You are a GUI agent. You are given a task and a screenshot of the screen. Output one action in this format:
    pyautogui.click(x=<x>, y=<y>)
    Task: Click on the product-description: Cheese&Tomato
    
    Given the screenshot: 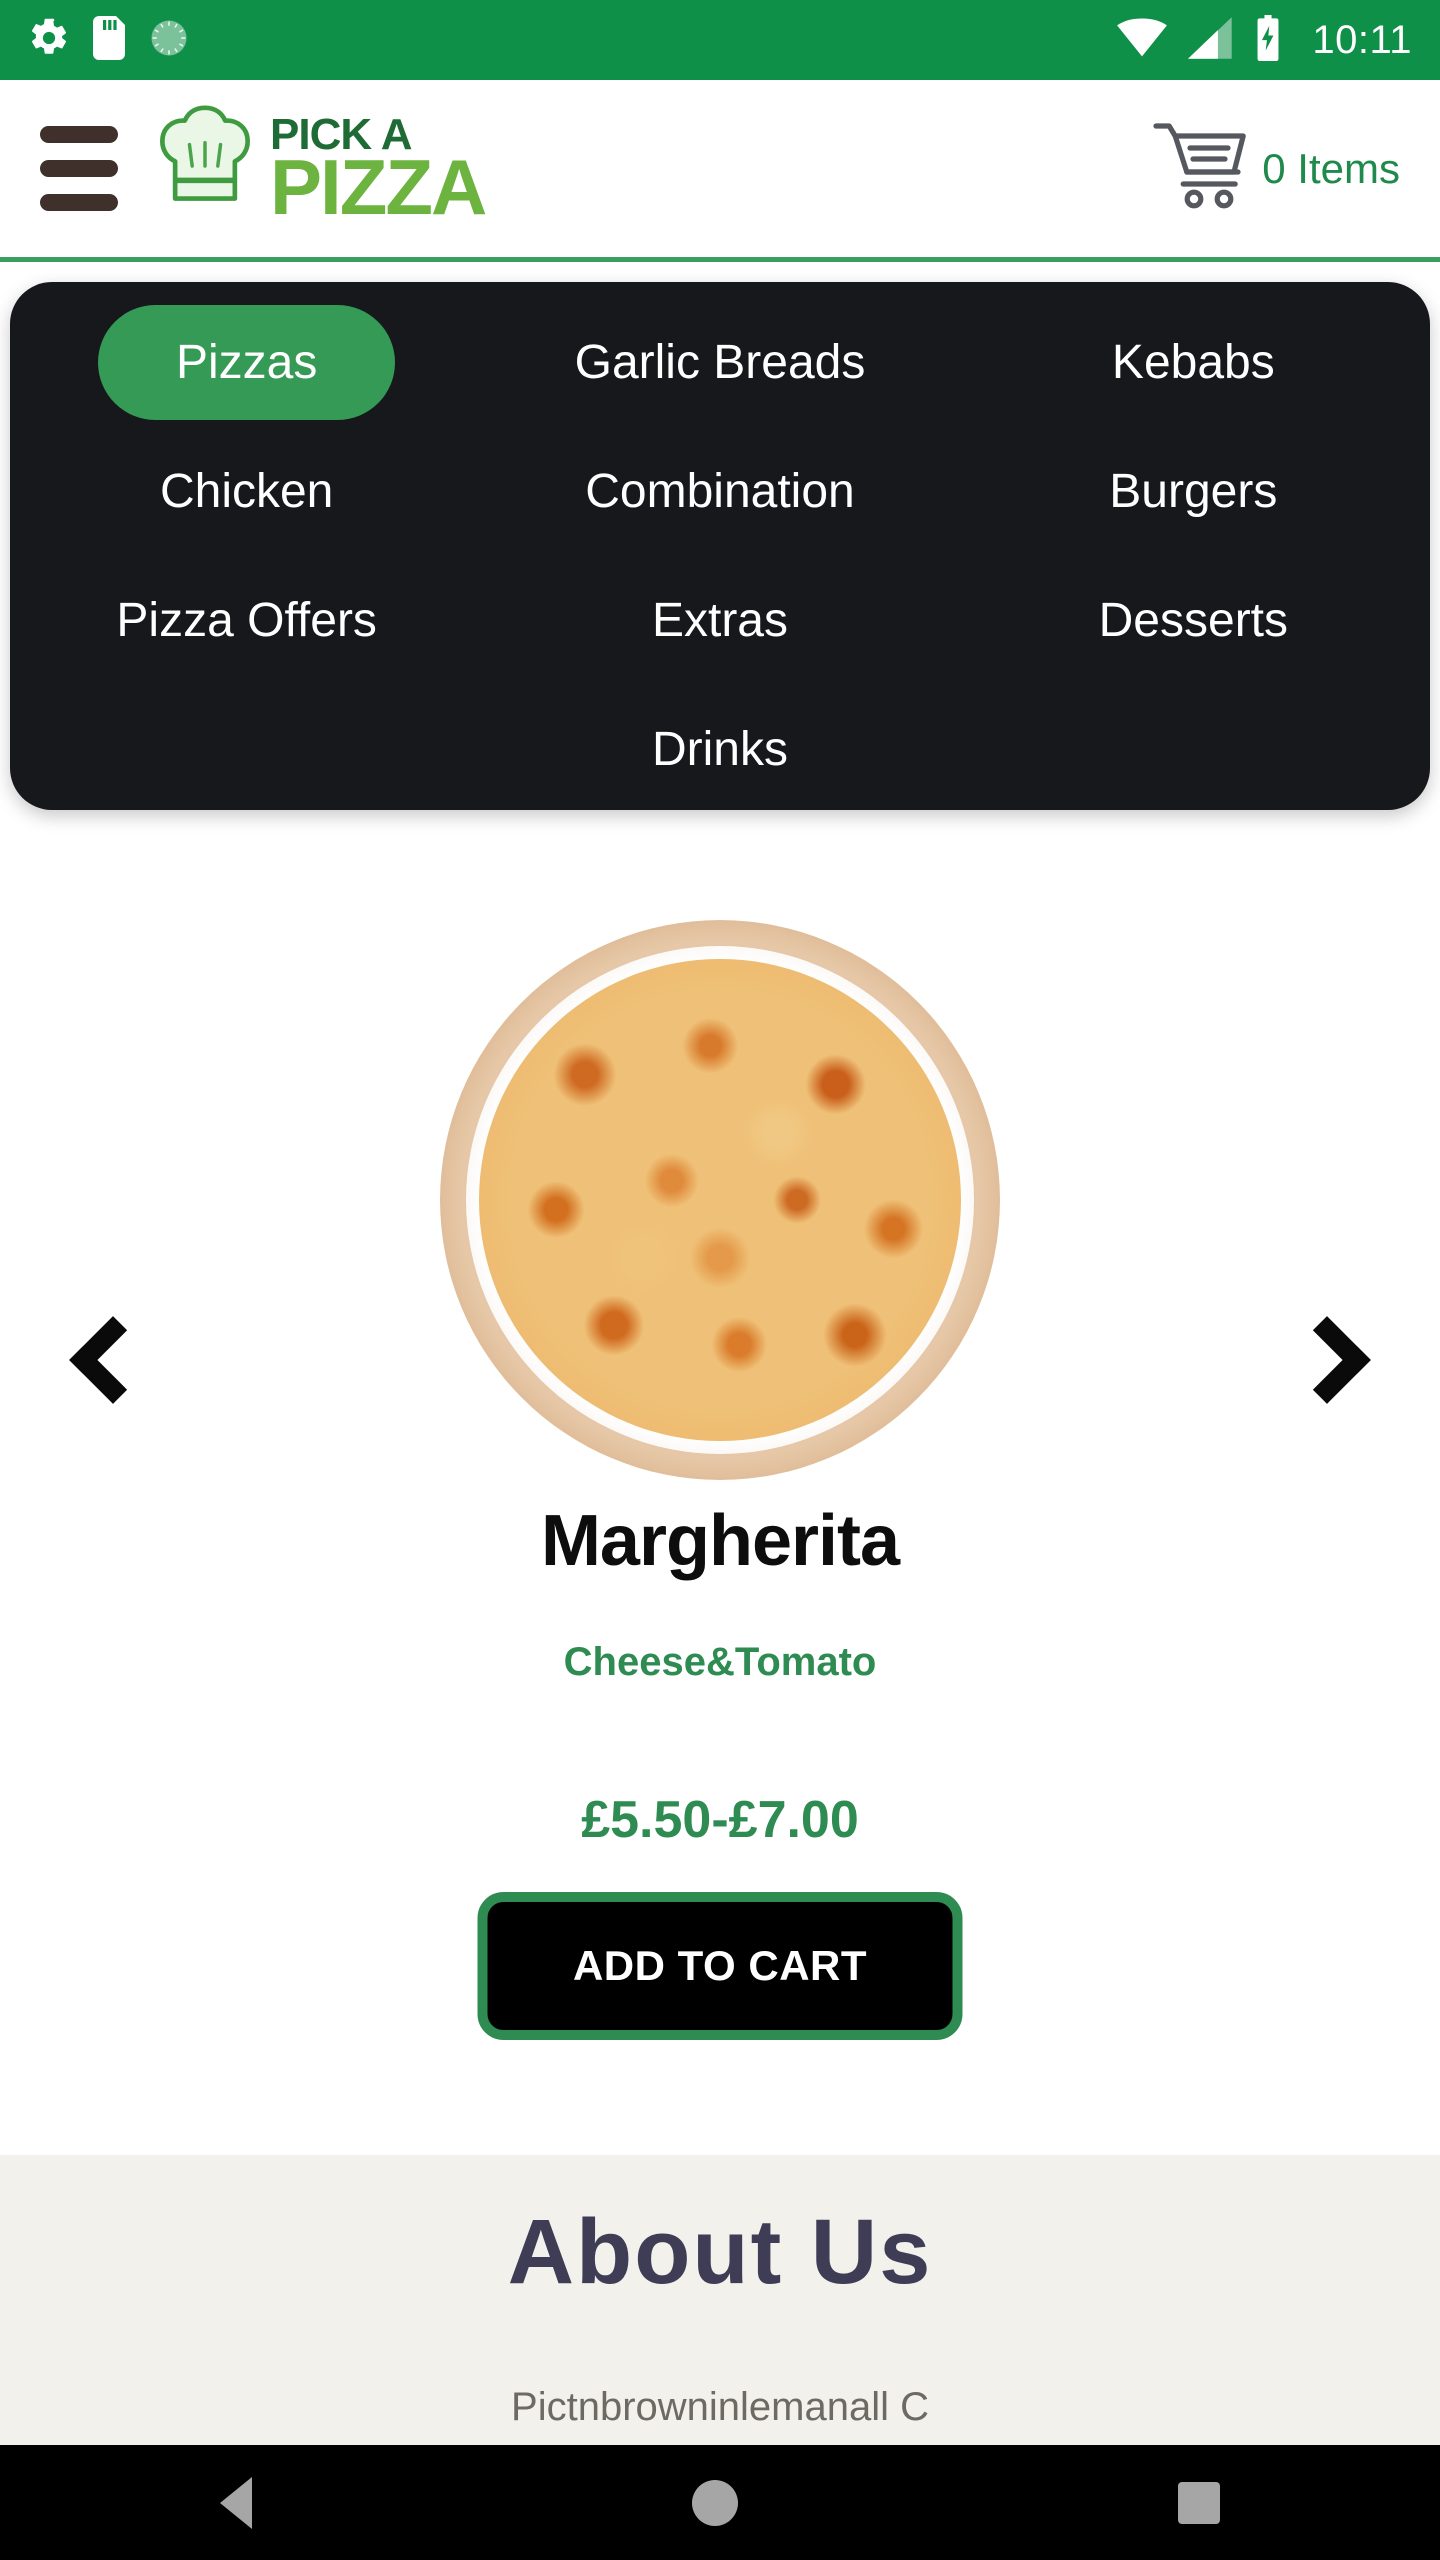 What is the action you would take?
    pyautogui.click(x=720, y=1662)
    